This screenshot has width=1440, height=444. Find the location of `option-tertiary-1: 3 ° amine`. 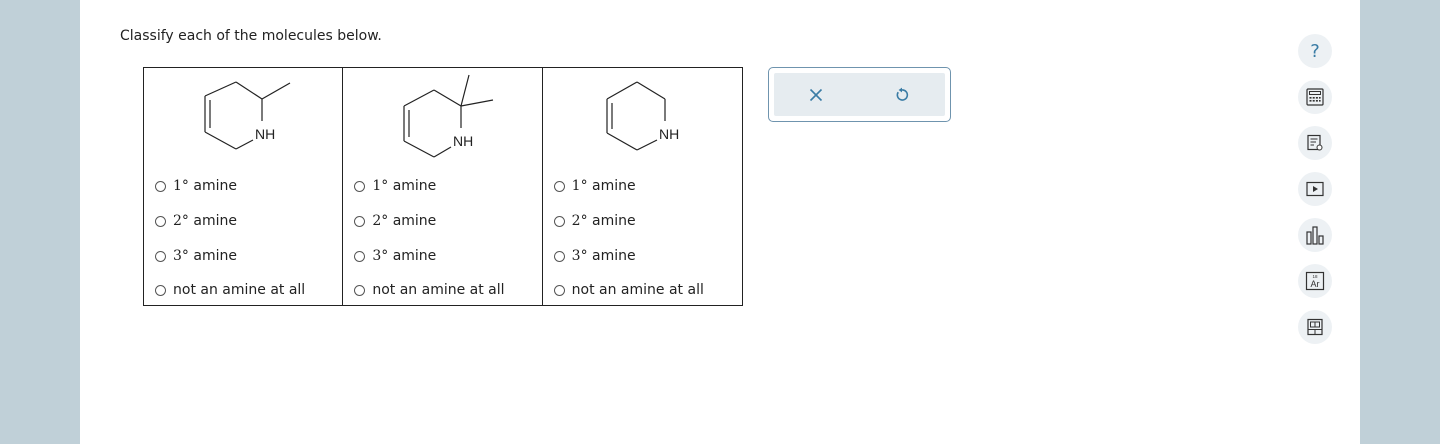

option-tertiary-1: 3 ° amine is located at coordinates (196, 256).